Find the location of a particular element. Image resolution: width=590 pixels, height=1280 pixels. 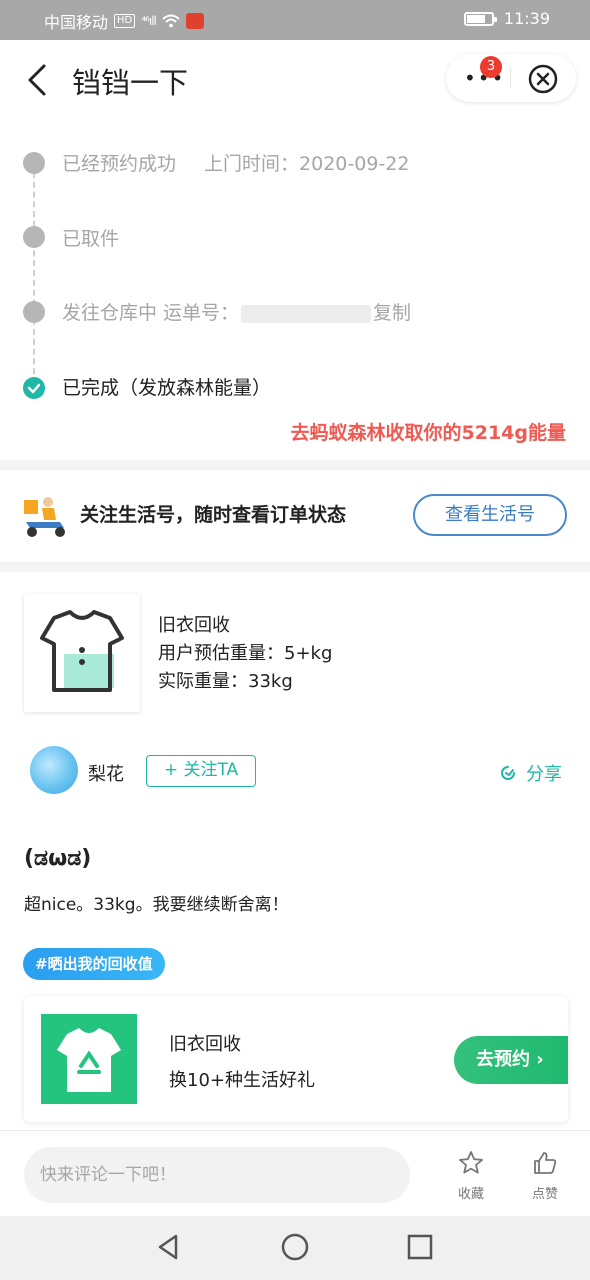

hd-icon: HD is located at coordinates (125, 21).